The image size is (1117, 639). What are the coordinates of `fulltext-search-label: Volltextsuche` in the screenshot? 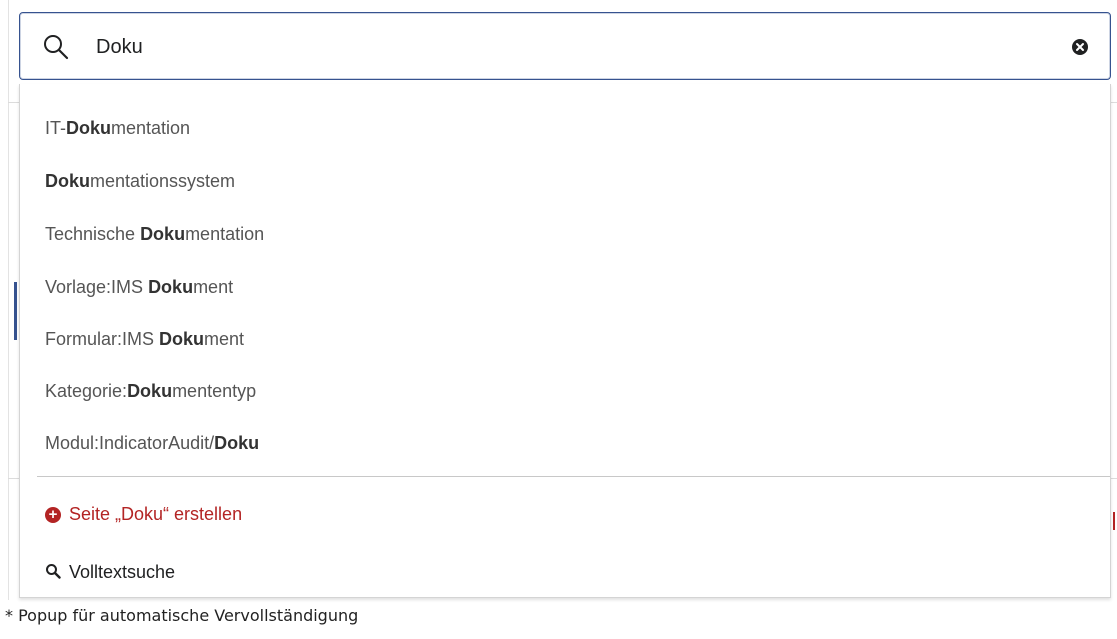 It's located at (122, 572).